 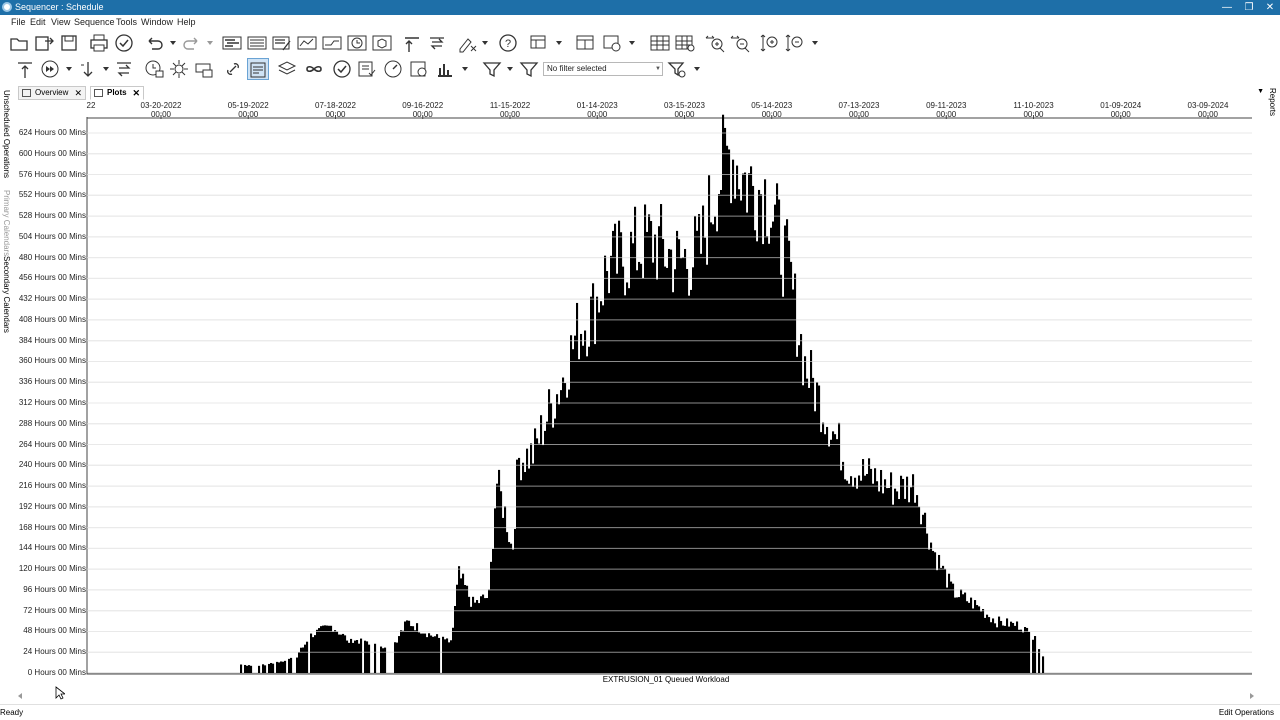 What do you see at coordinates (69, 43) in the screenshot?
I see `save-icon` at bounding box center [69, 43].